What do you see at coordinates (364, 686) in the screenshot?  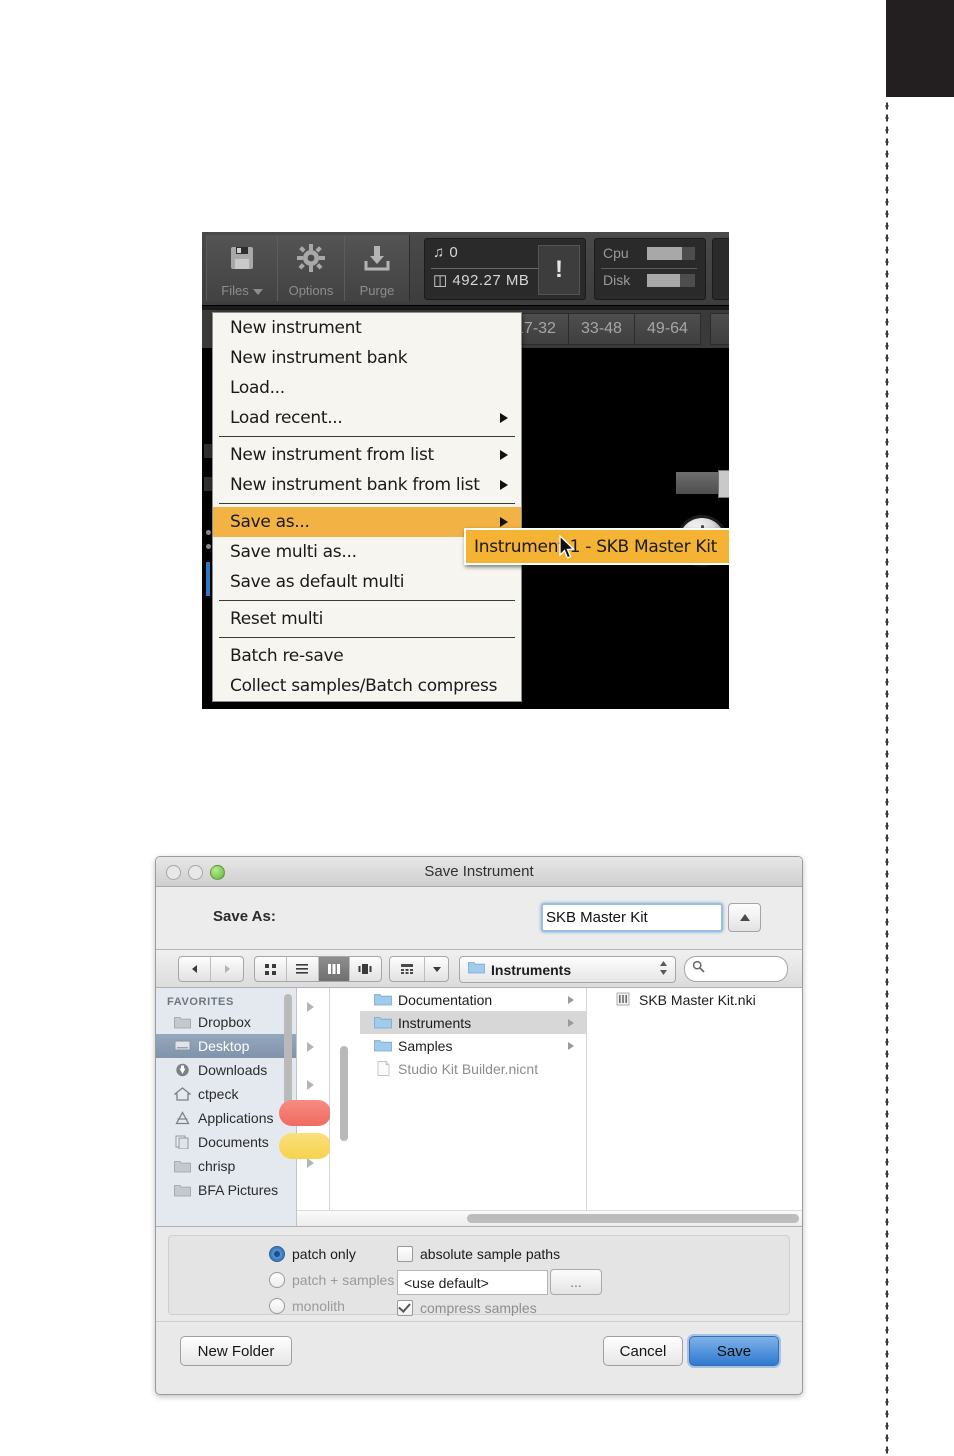 I see `menu-item-label: Collect samples/Batch compress` at bounding box center [364, 686].